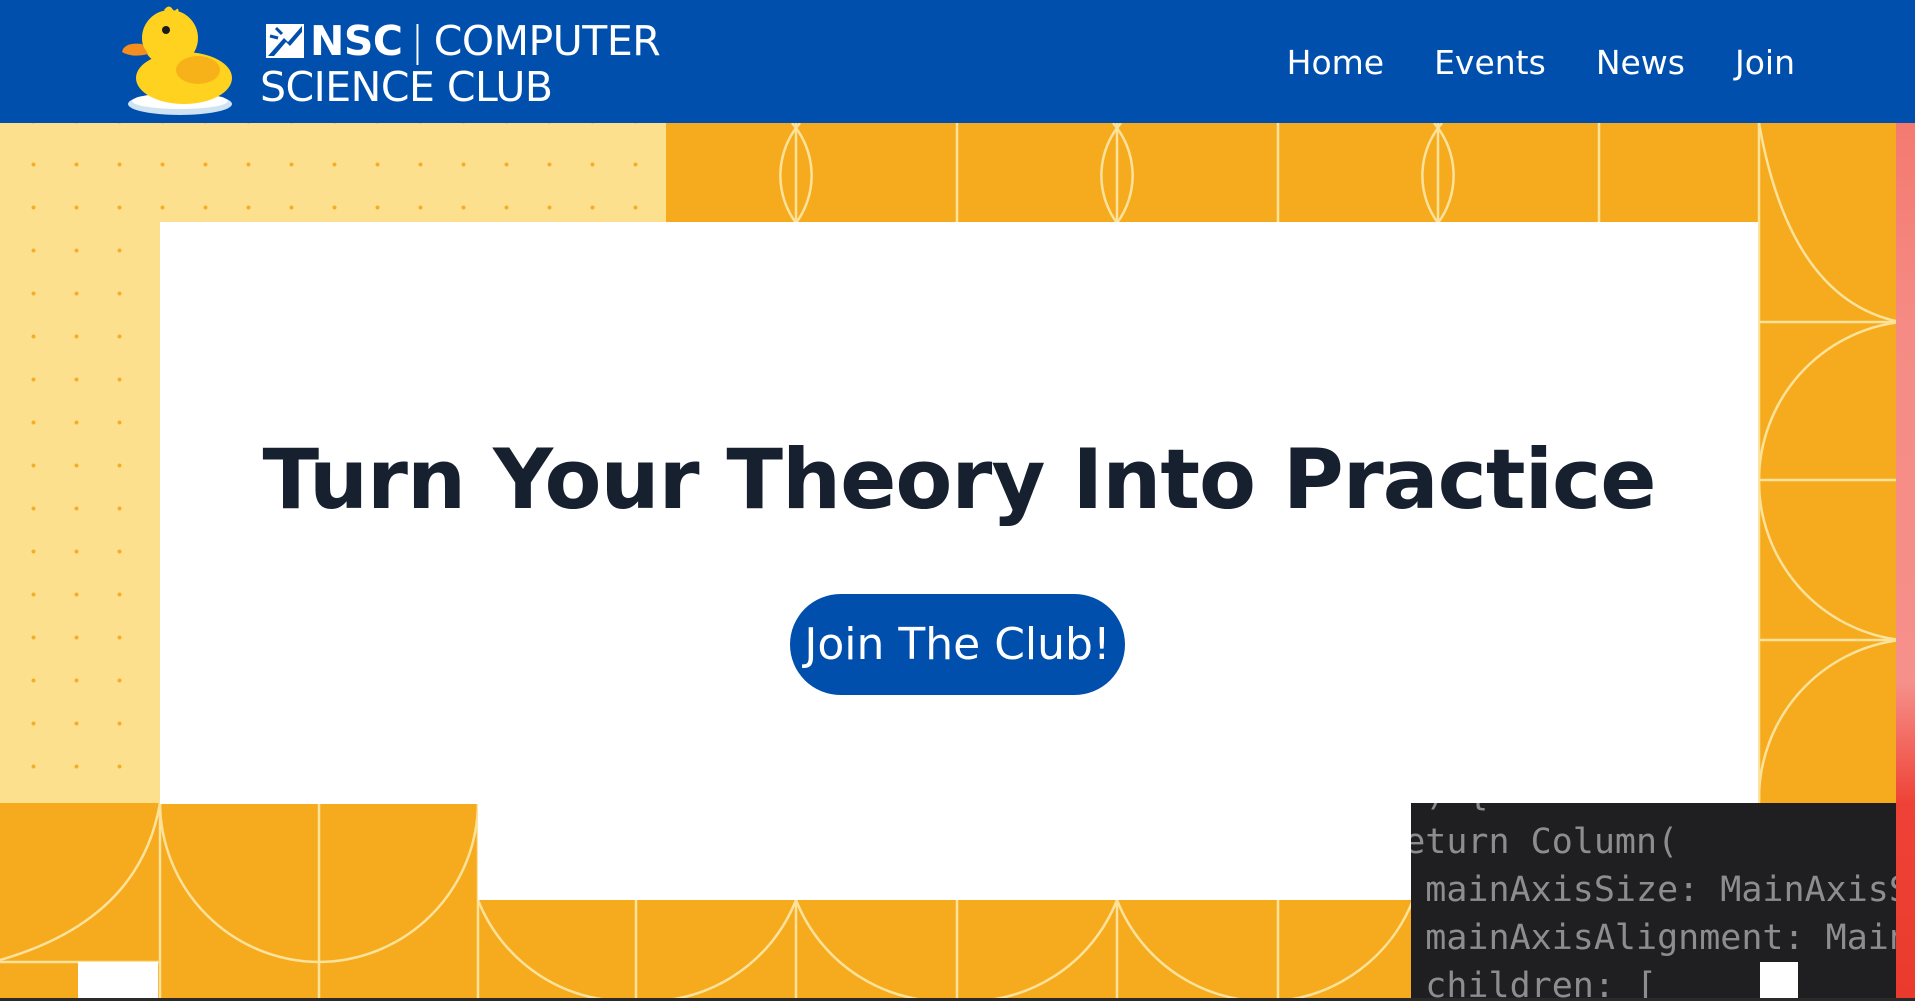 This screenshot has width=1915, height=1001. What do you see at coordinates (356, 41) in the screenshot?
I see `logo-nsc: NSC` at bounding box center [356, 41].